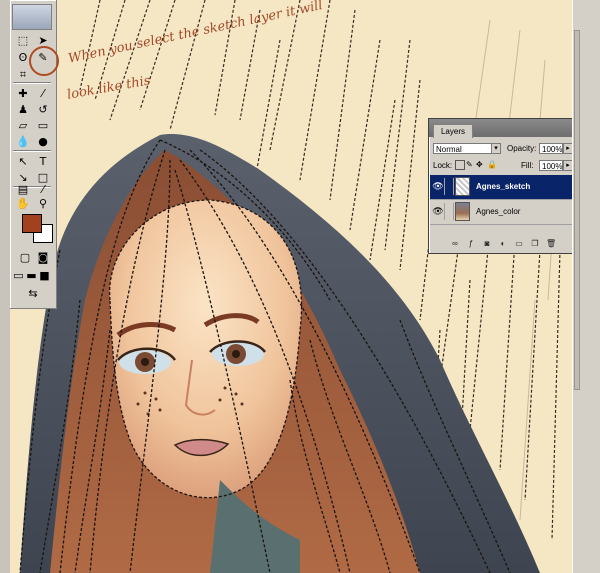 Image resolution: width=600 pixels, height=573 pixels. I want to click on fill-label: Fill:, so click(527, 165).